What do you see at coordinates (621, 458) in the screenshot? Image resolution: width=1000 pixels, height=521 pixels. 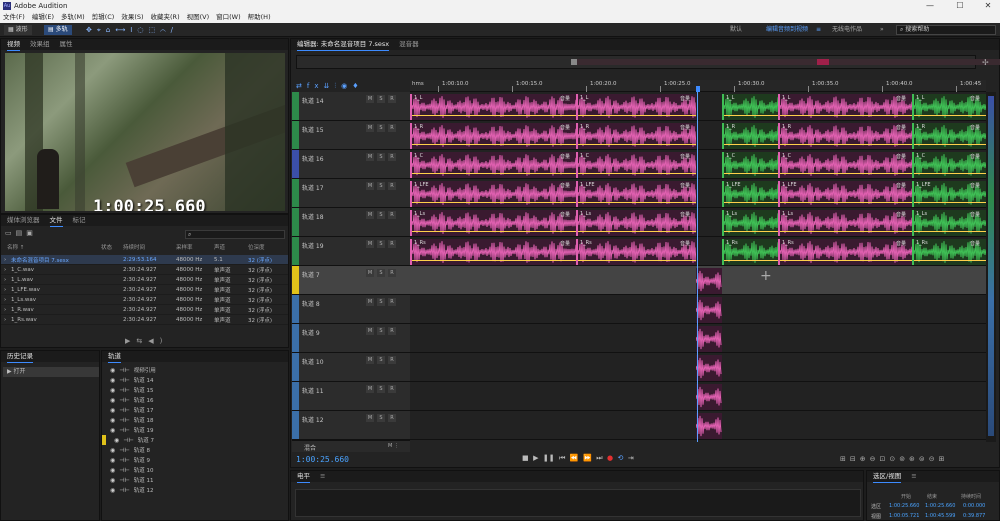 I see `loop-button: ⟲` at bounding box center [621, 458].